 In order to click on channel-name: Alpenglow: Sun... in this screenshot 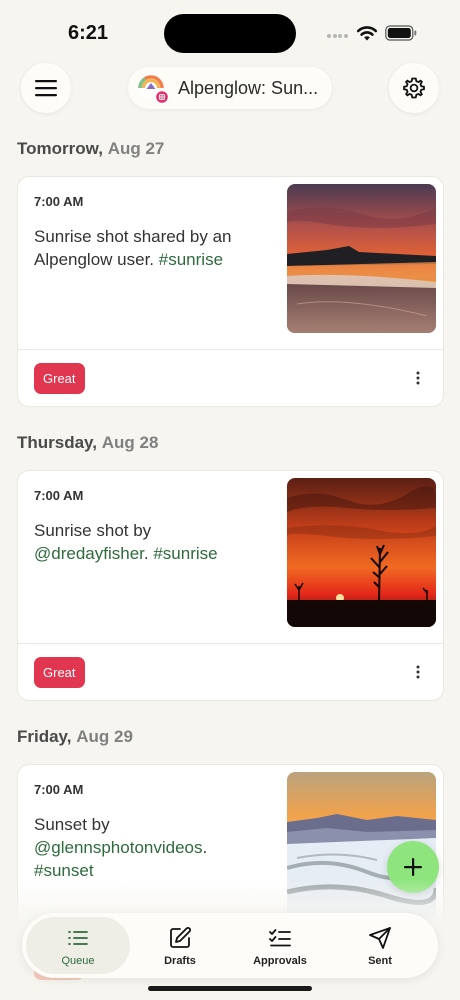, I will do `click(248, 88)`.